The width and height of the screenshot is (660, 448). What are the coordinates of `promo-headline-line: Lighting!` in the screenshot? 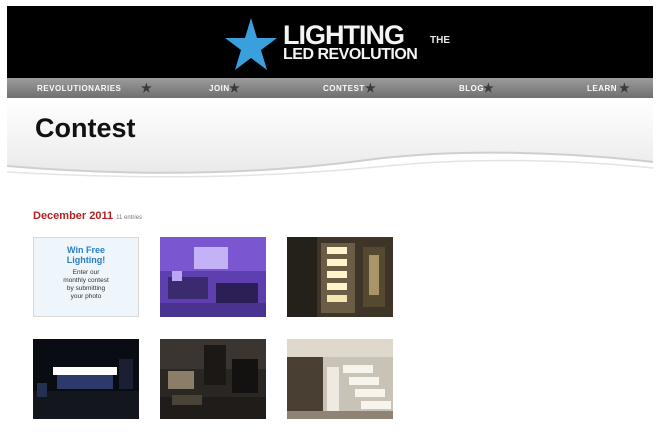 It's located at (86, 260).